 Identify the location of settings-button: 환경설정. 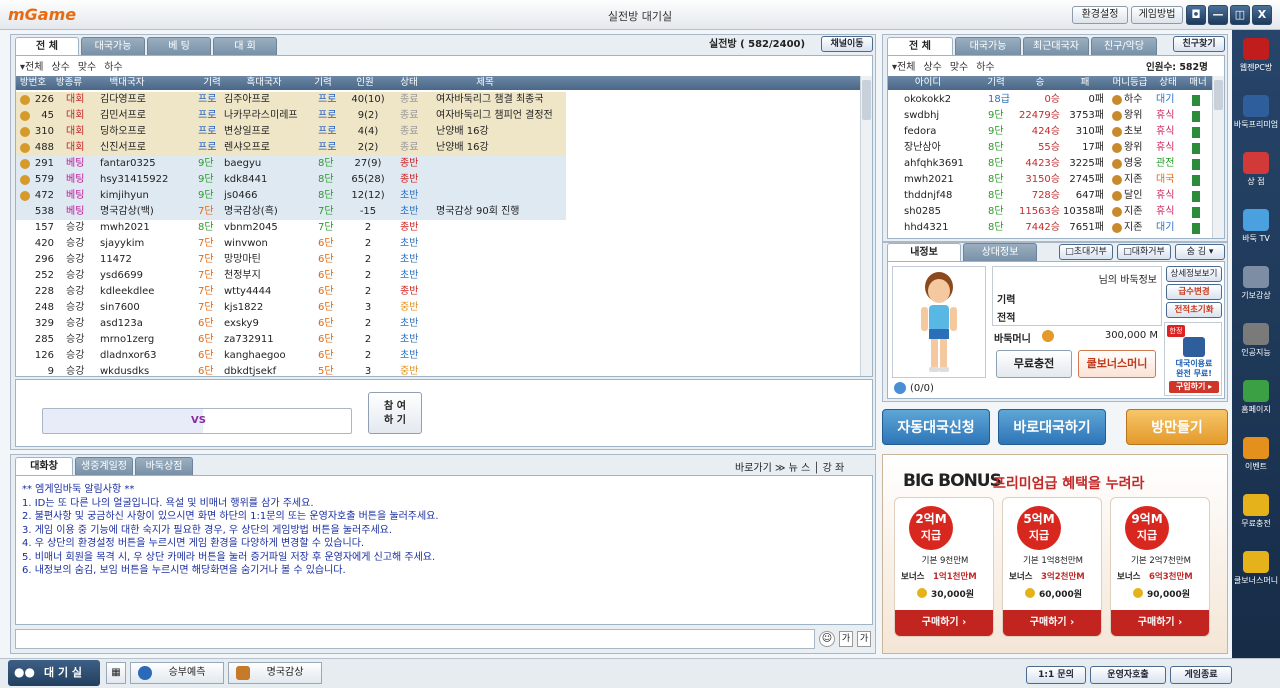
(1100, 15).